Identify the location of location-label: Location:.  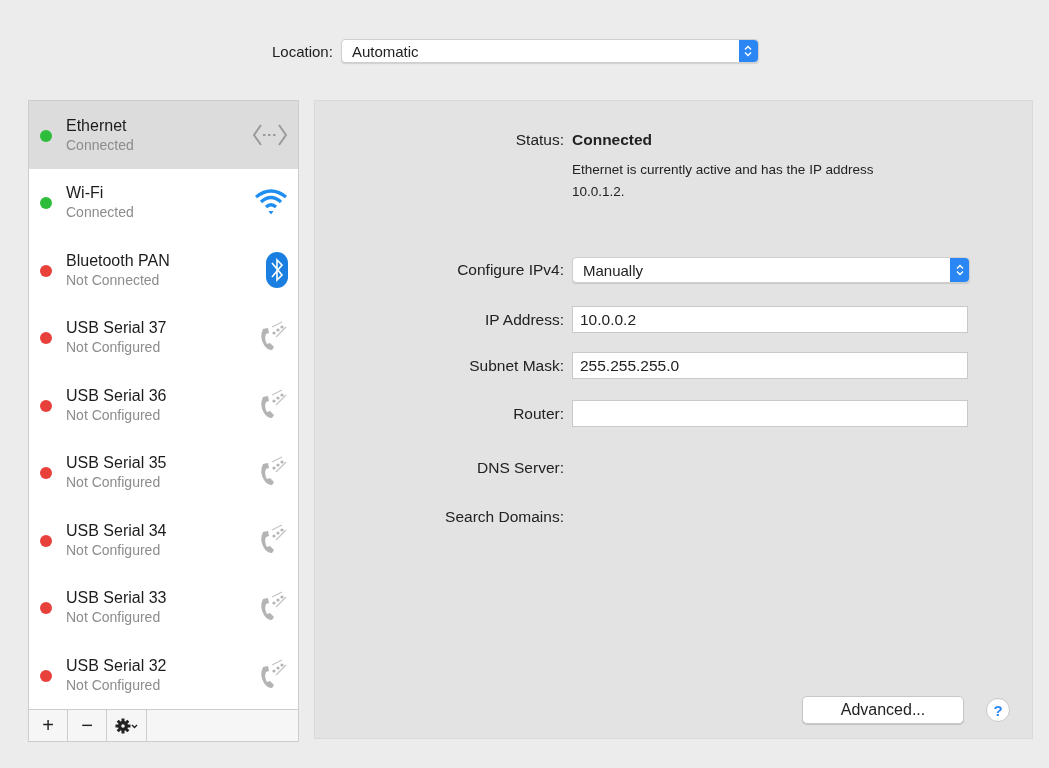
(302, 51).